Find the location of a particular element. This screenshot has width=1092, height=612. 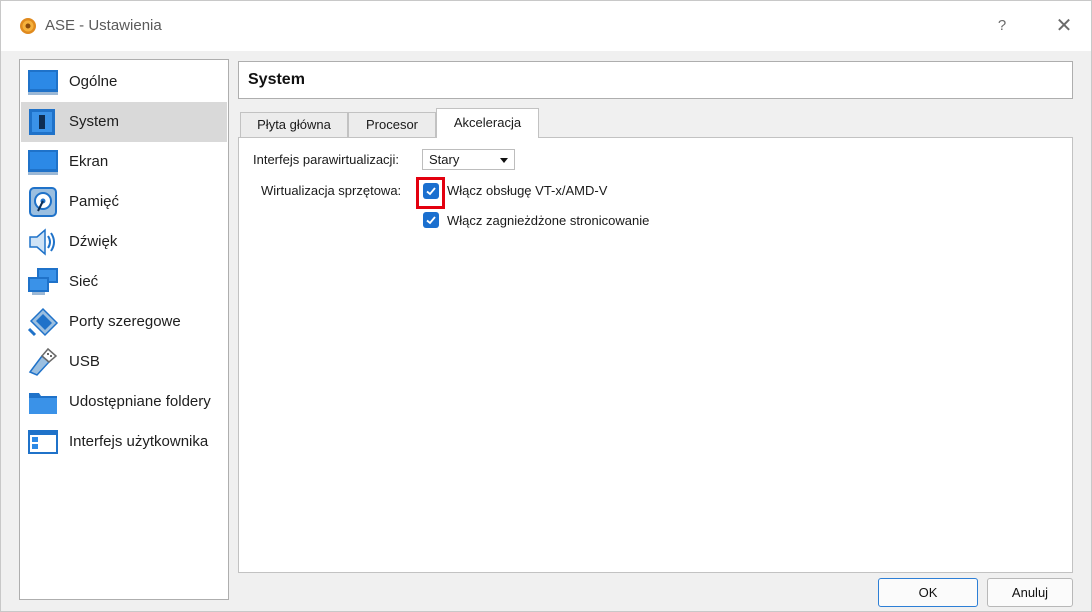

help-button: ? is located at coordinates (1002, 26).